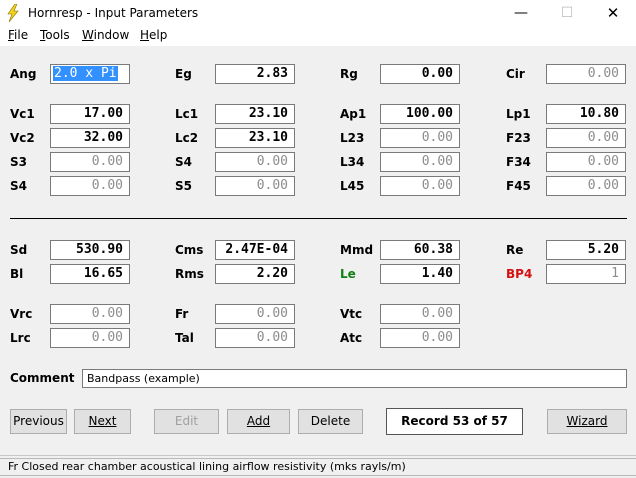 This screenshot has width=636, height=478. I want to click on record-indicator: Record 53 of 57, so click(454, 421).